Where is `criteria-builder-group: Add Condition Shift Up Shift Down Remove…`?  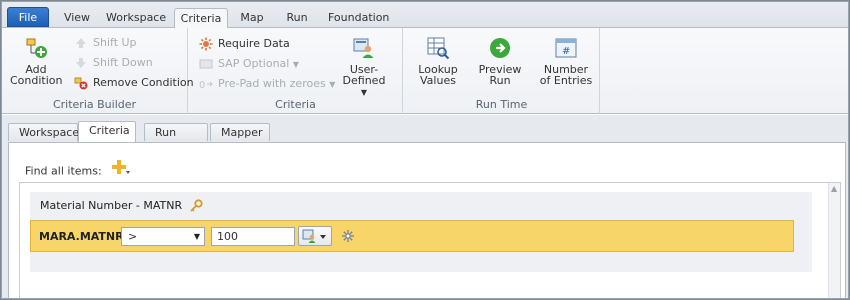
criteria-builder-group: Add Condition Shift Up Shift Down Remove… is located at coordinates (98, 71).